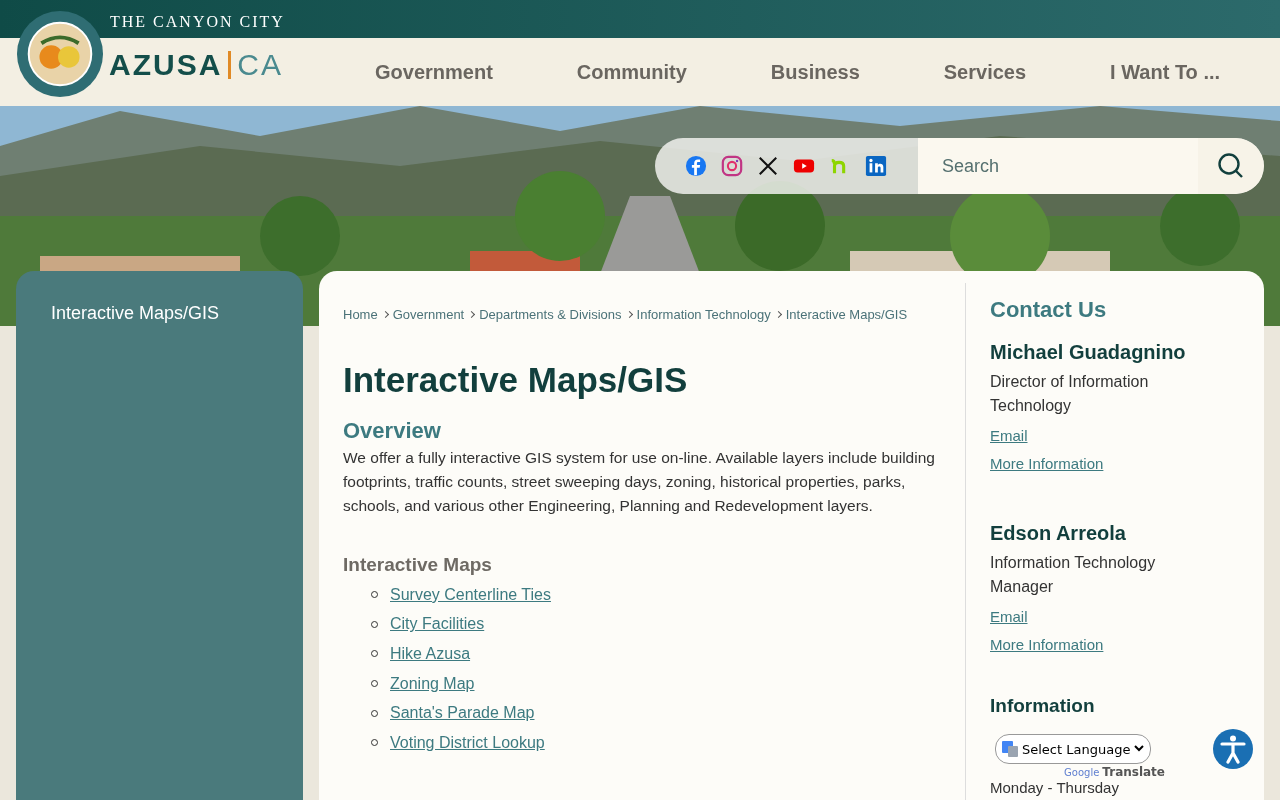 This screenshot has width=1280, height=800. Describe the element at coordinates (470, 594) in the screenshot. I see `map-link: Survey Centerline Ties` at that location.